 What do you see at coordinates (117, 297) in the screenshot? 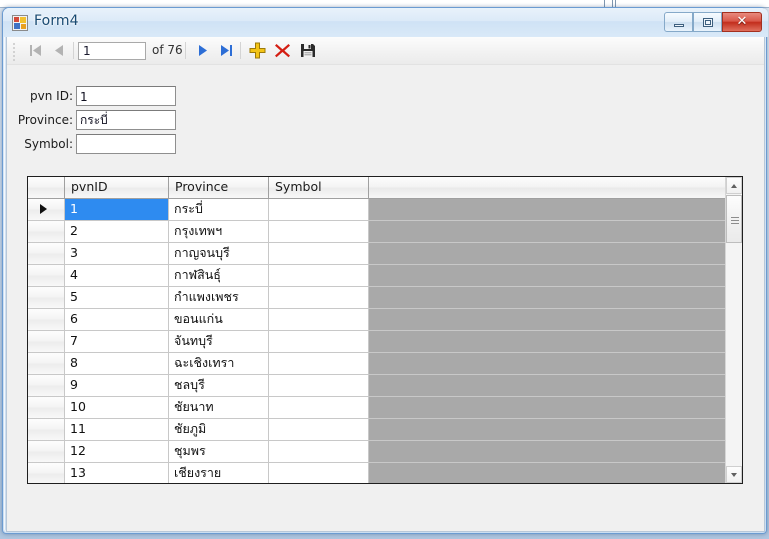
I see `cell-pvnid: 5` at bounding box center [117, 297].